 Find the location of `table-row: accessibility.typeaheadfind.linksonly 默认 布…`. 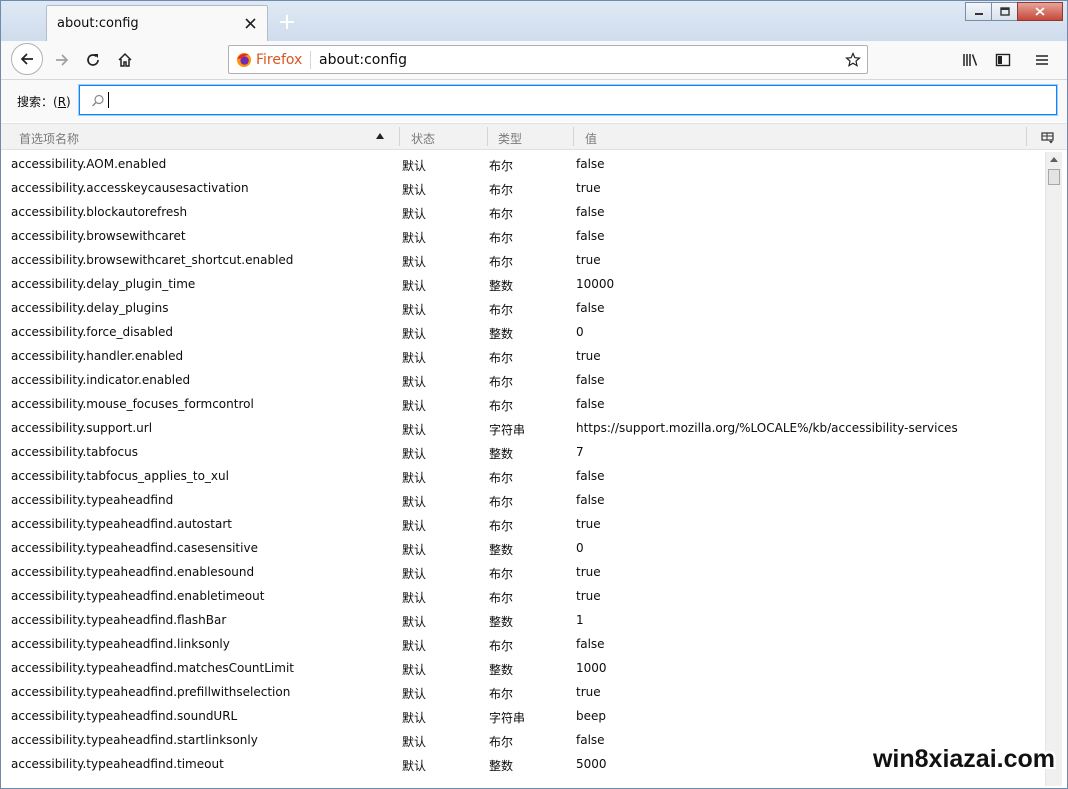

table-row: accessibility.typeaheadfind.linksonly 默认 布… is located at coordinates (523, 644).